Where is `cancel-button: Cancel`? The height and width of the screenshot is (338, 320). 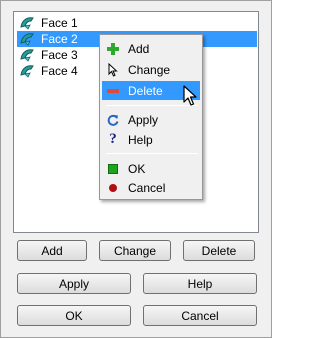
cancel-button: Cancel is located at coordinates (200, 315).